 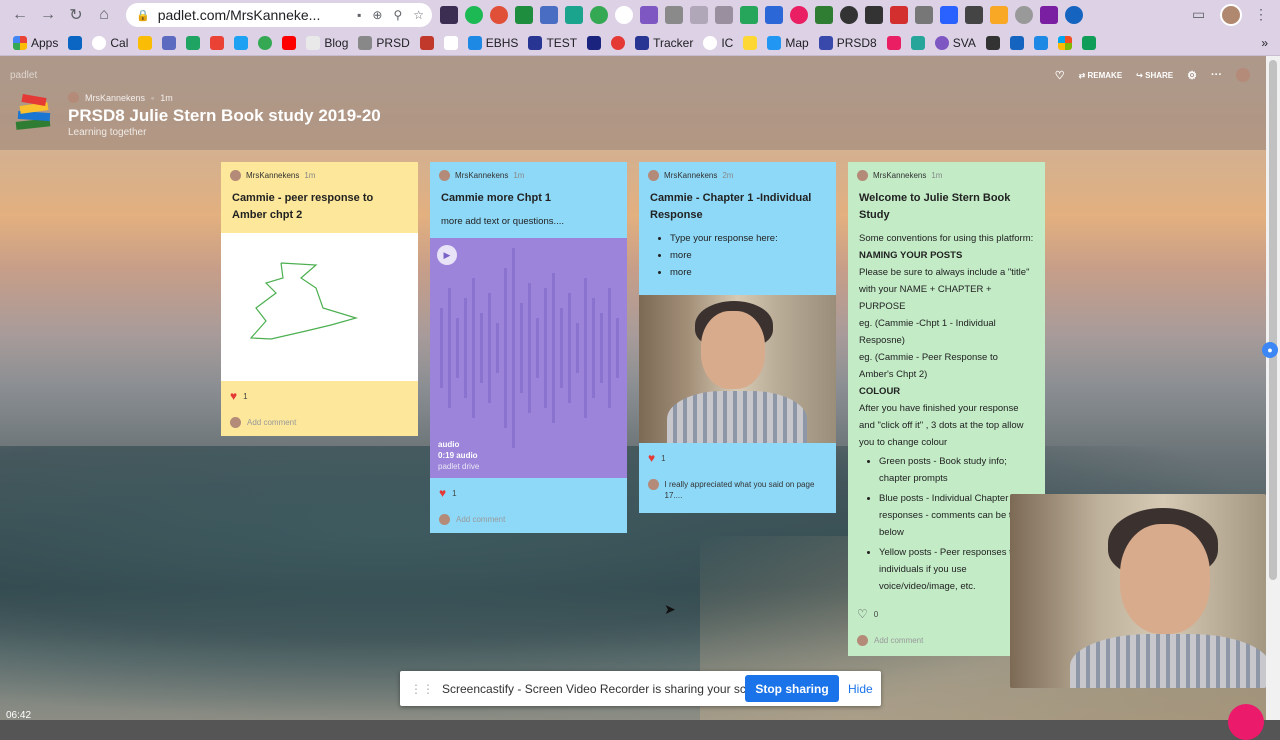 I want to click on home-icon: ⌂, so click(x=104, y=15).